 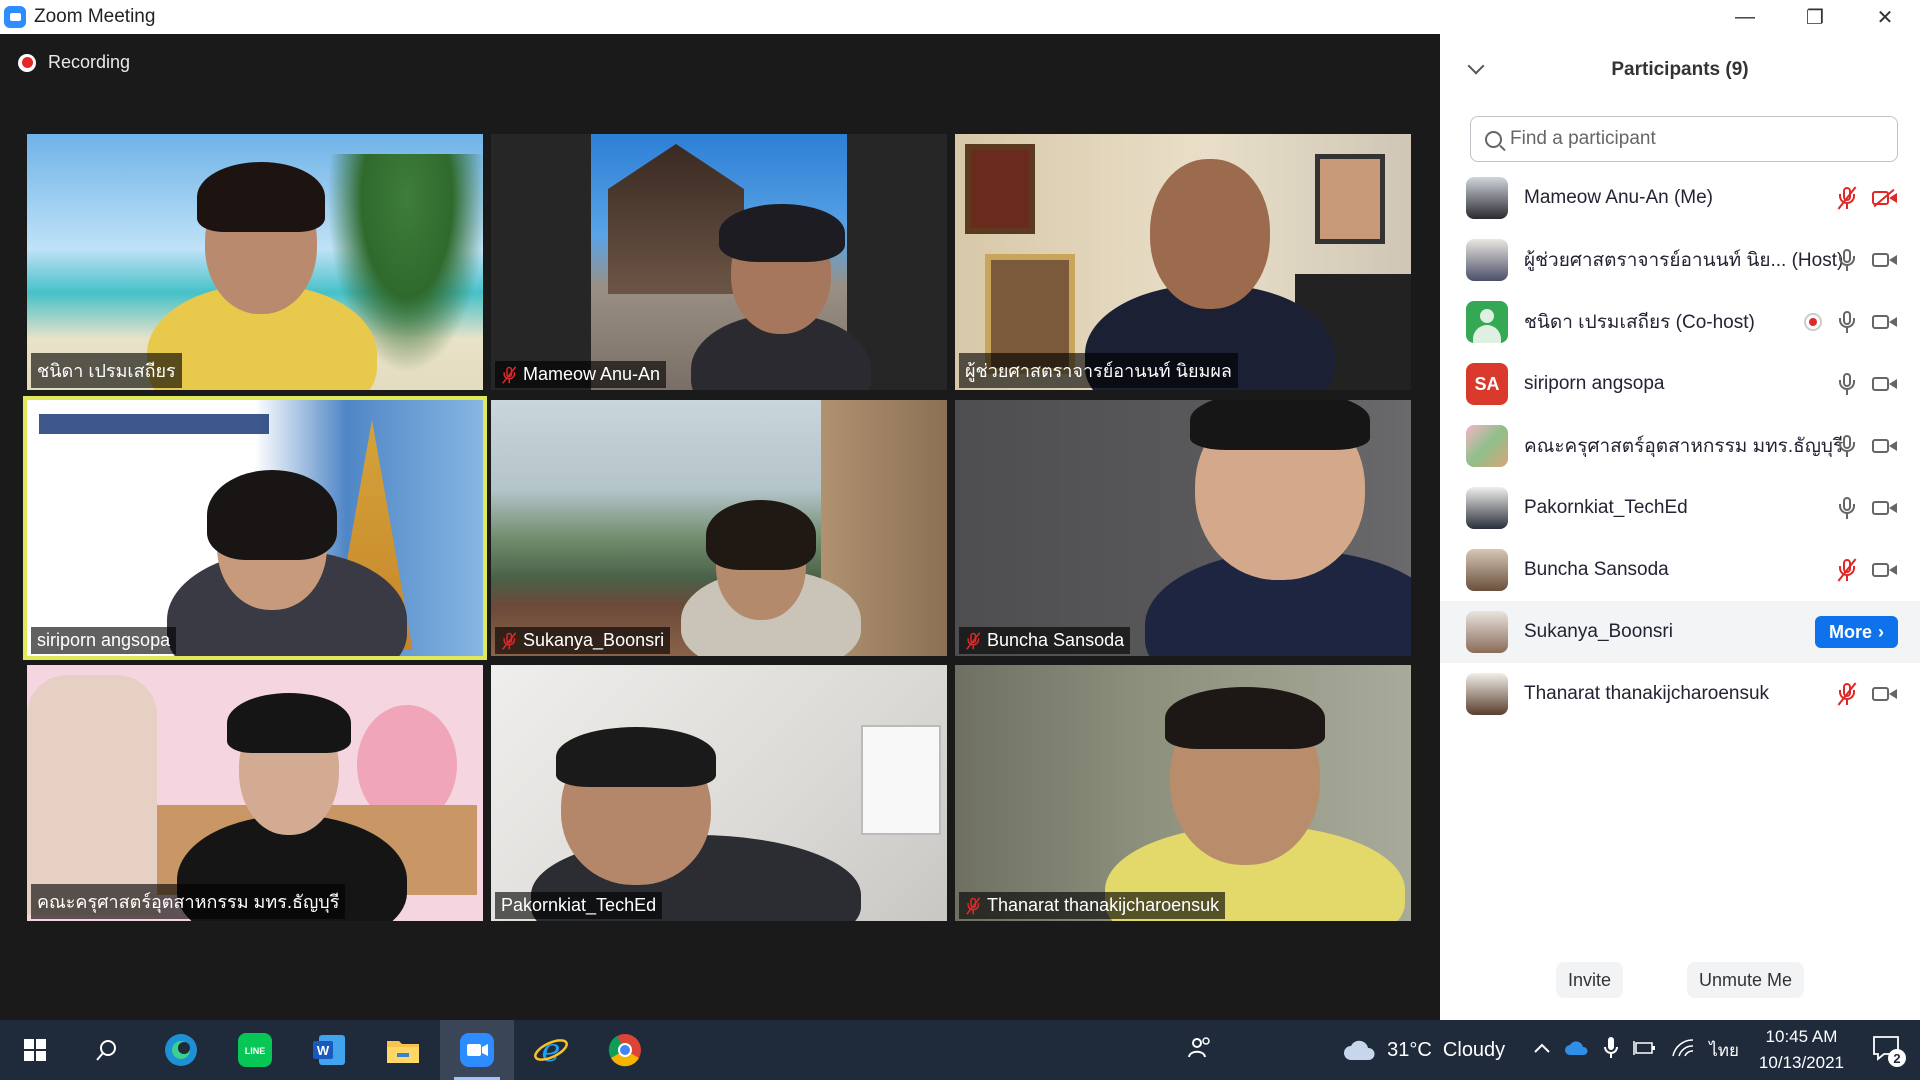 I want to click on battery-icon, so click(x=1645, y=1050).